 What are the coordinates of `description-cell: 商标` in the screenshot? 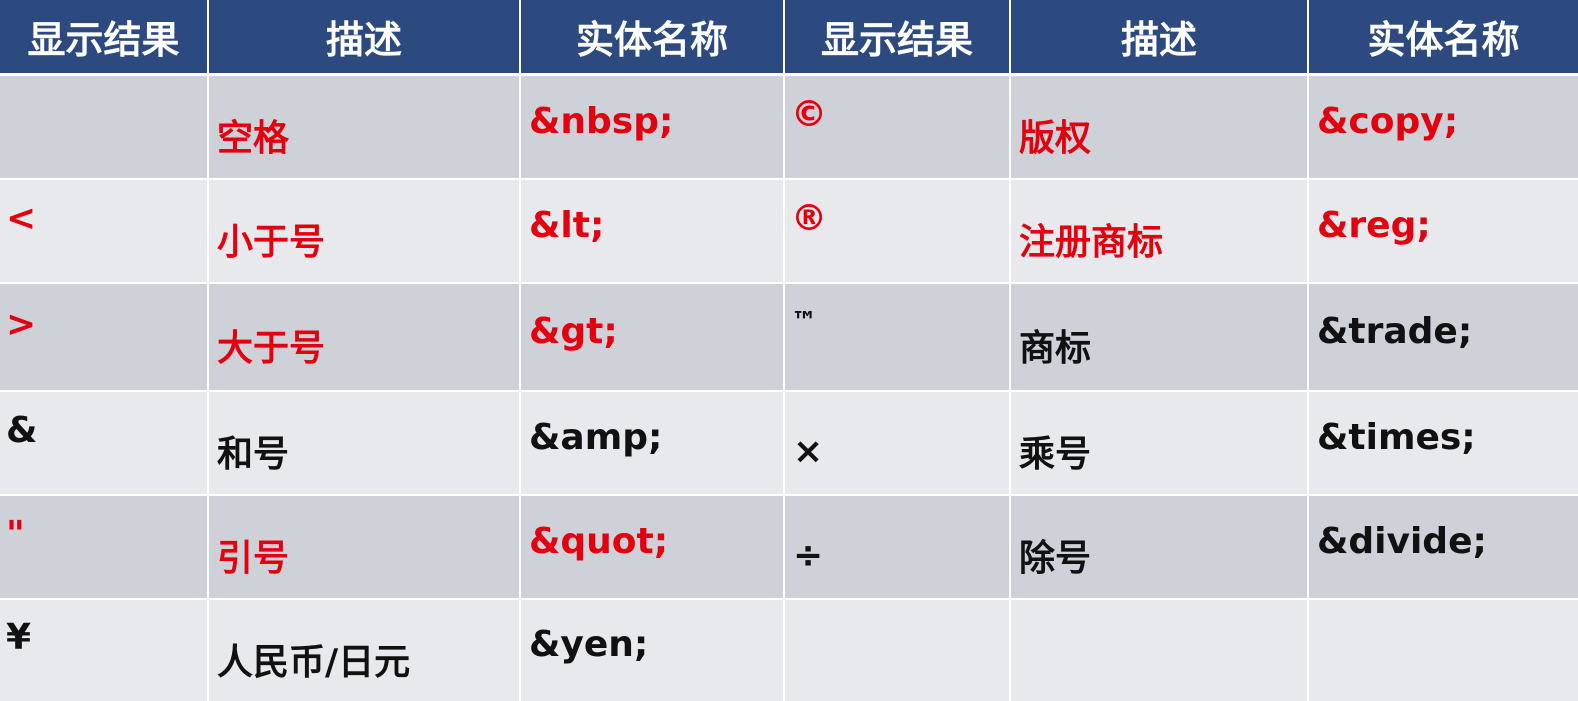 It's located at (1159, 337).